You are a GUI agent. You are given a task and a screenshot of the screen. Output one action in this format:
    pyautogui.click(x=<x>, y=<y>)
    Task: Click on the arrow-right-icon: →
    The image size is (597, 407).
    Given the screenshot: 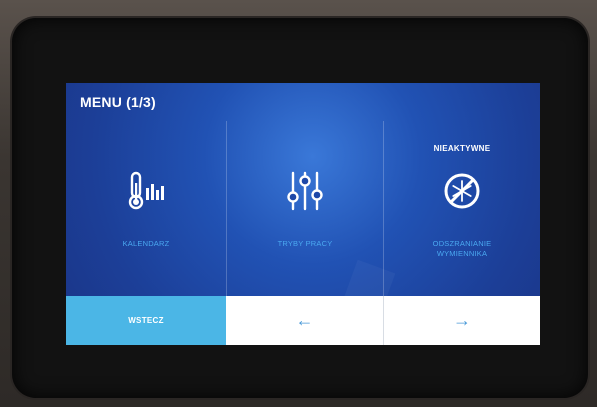 What is the action you would take?
    pyautogui.click(x=462, y=320)
    